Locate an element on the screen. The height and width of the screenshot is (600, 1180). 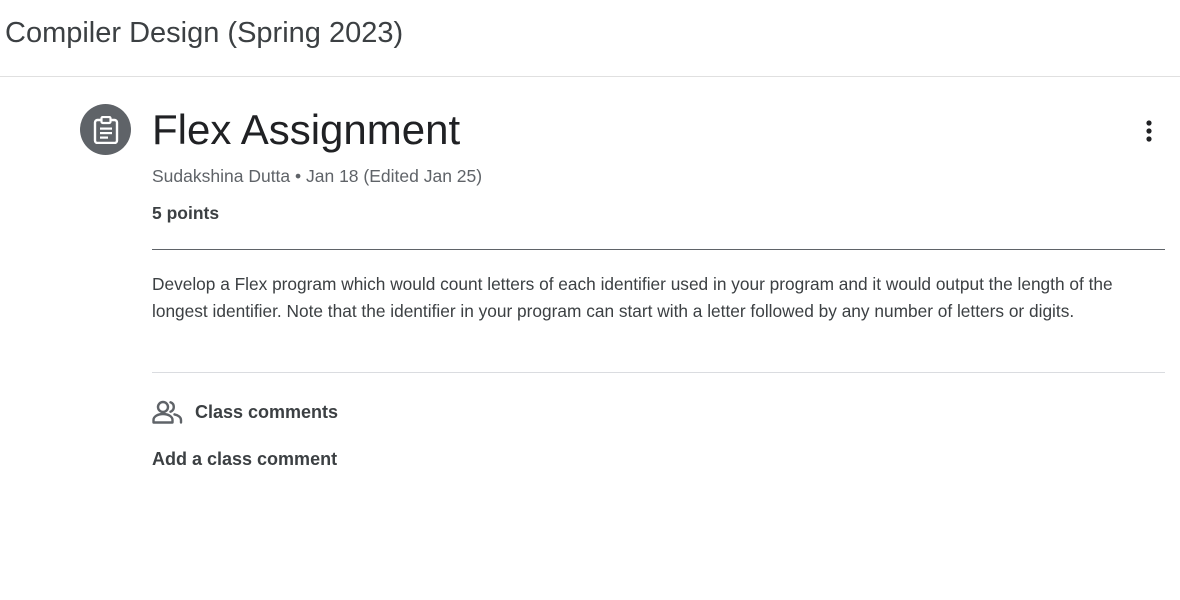
add-class-comment-button: Add a class comment is located at coordinates (244, 459).